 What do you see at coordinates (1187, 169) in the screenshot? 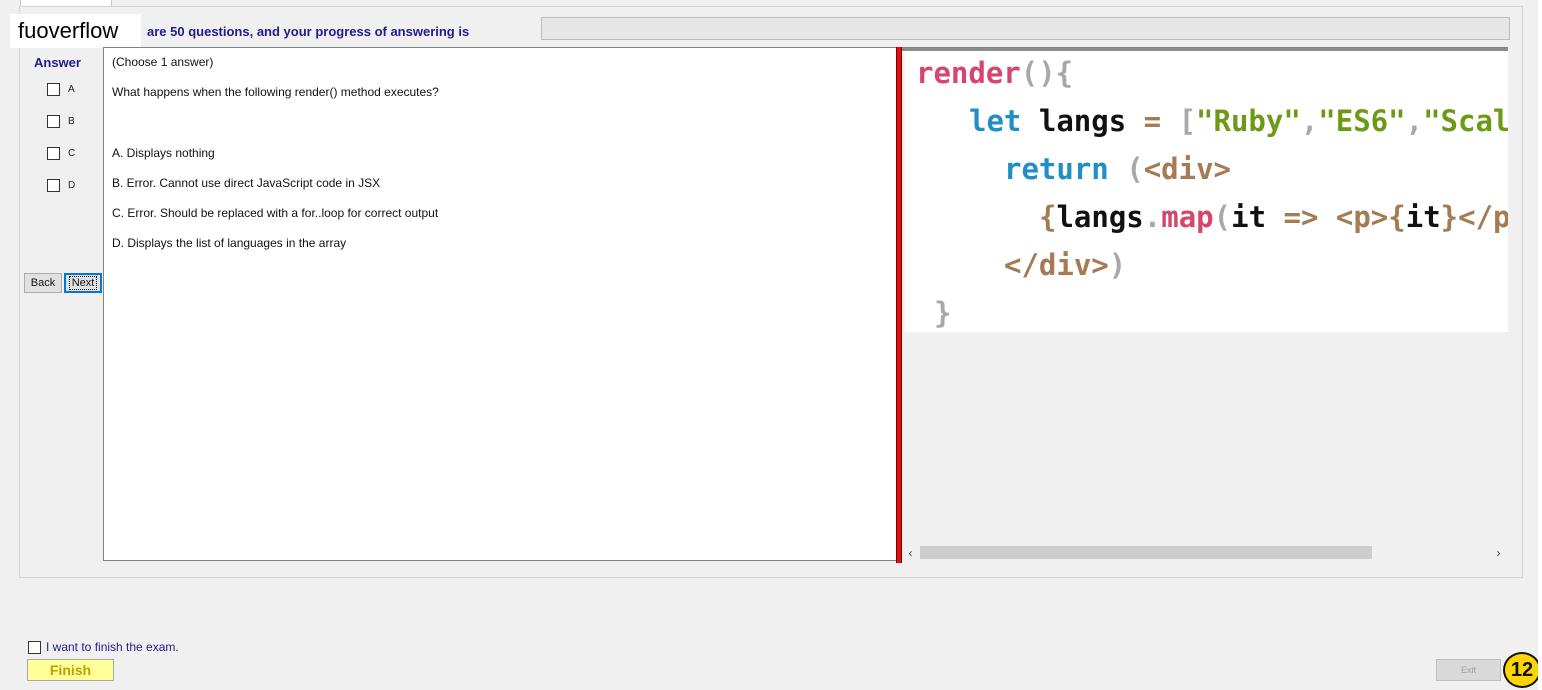
I see `code-token: <div>` at bounding box center [1187, 169].